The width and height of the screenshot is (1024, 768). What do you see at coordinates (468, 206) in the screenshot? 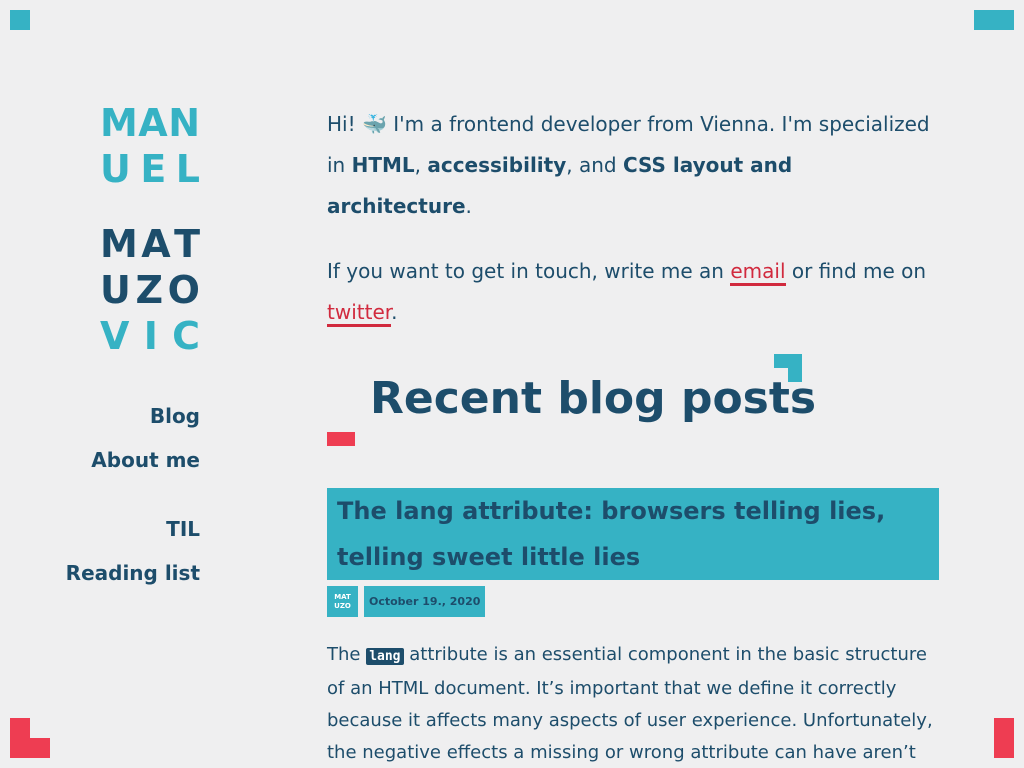
I see `intro-text: .` at bounding box center [468, 206].